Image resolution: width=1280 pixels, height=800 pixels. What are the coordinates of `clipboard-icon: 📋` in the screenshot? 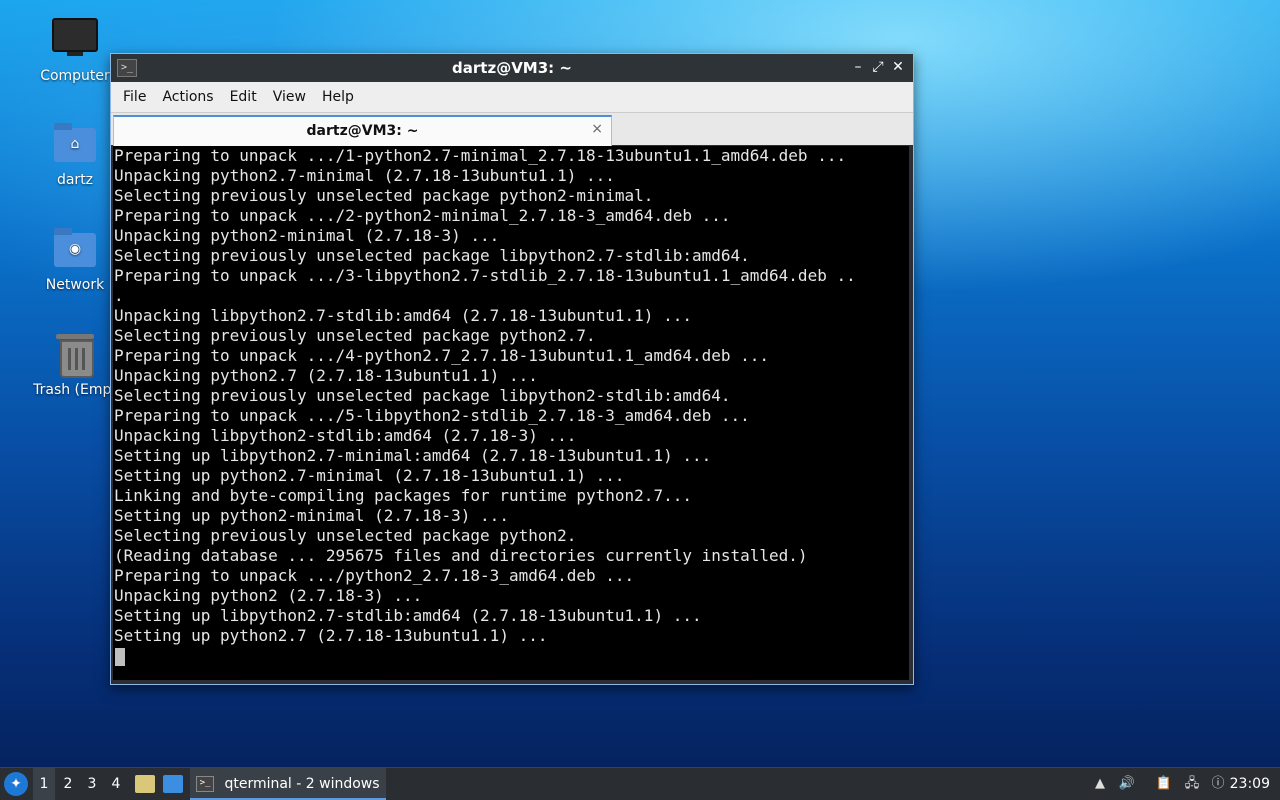 It's located at (1164, 784).